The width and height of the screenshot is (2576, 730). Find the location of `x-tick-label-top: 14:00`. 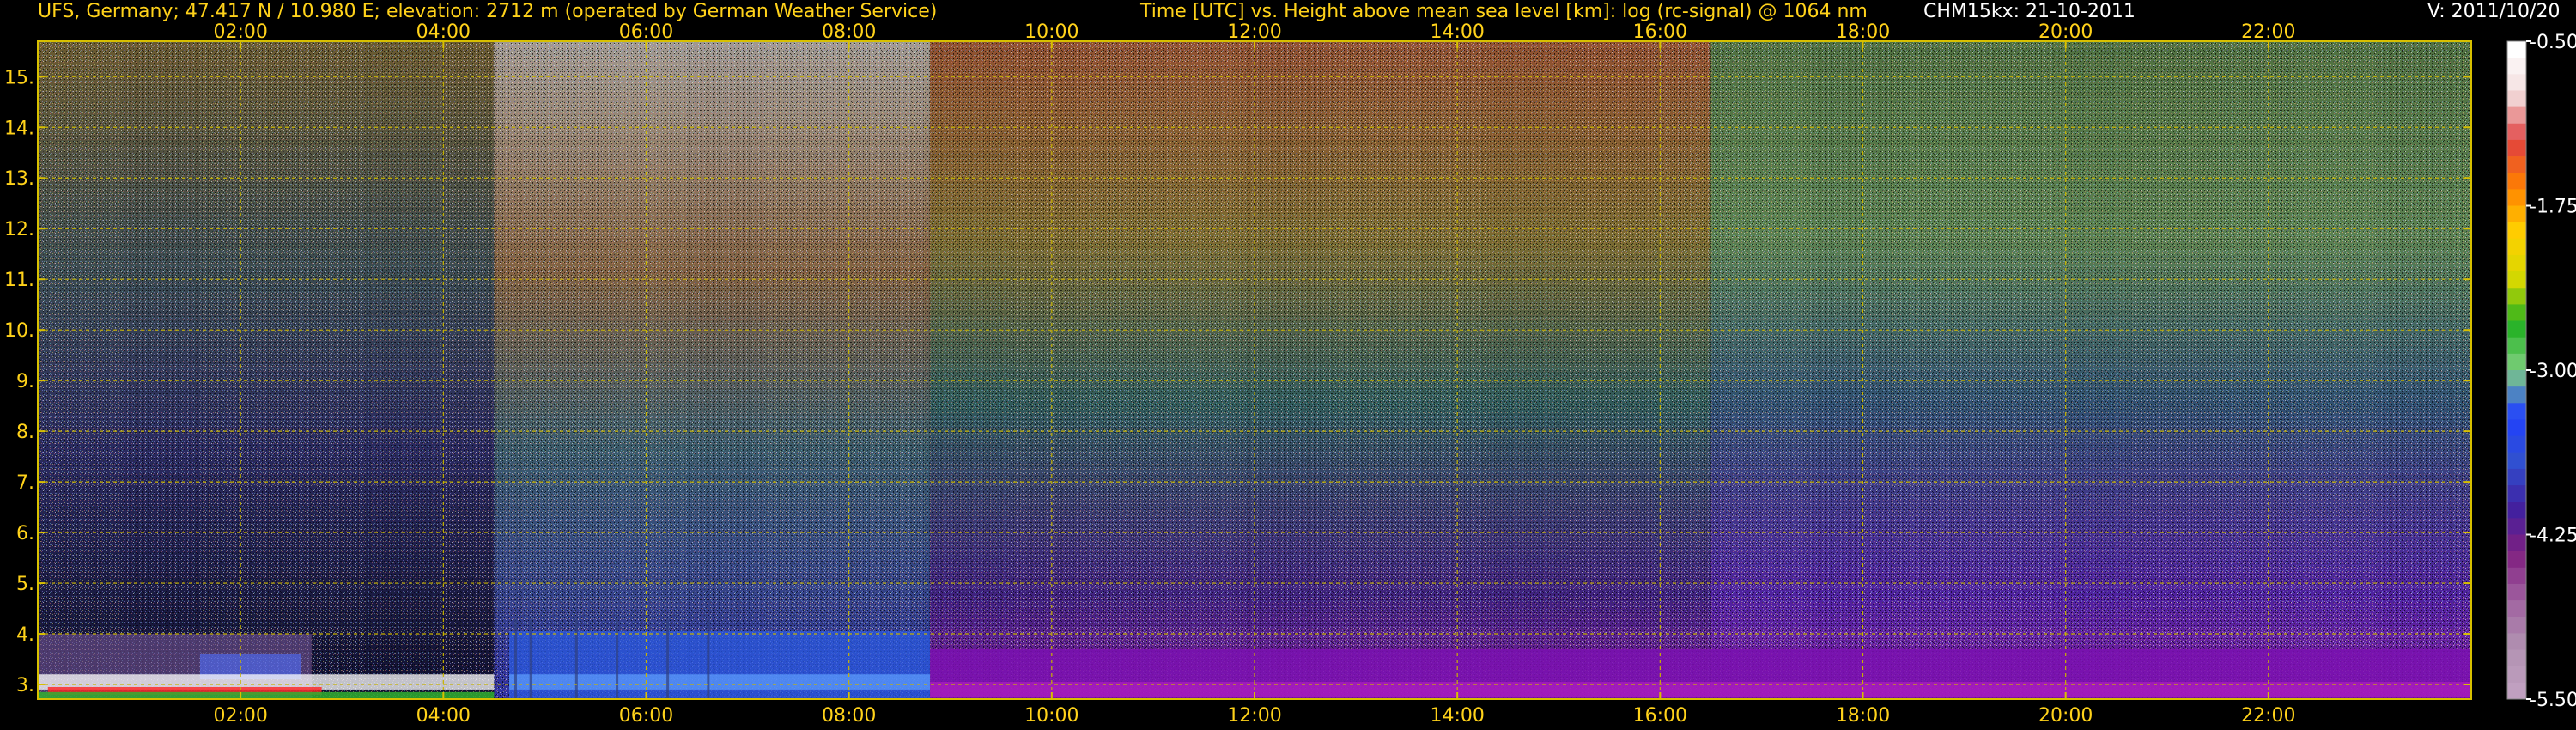

x-tick-label-top: 14:00 is located at coordinates (1457, 32).